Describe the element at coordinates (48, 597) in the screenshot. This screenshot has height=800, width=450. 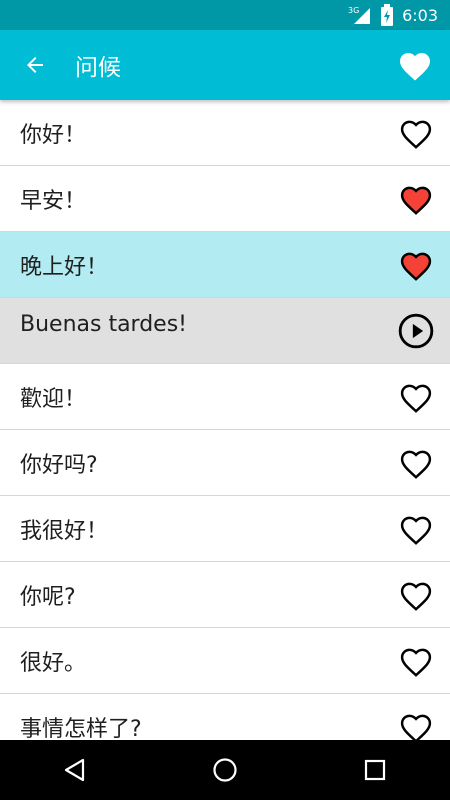
I see `phrase-text: 你呢?` at that location.